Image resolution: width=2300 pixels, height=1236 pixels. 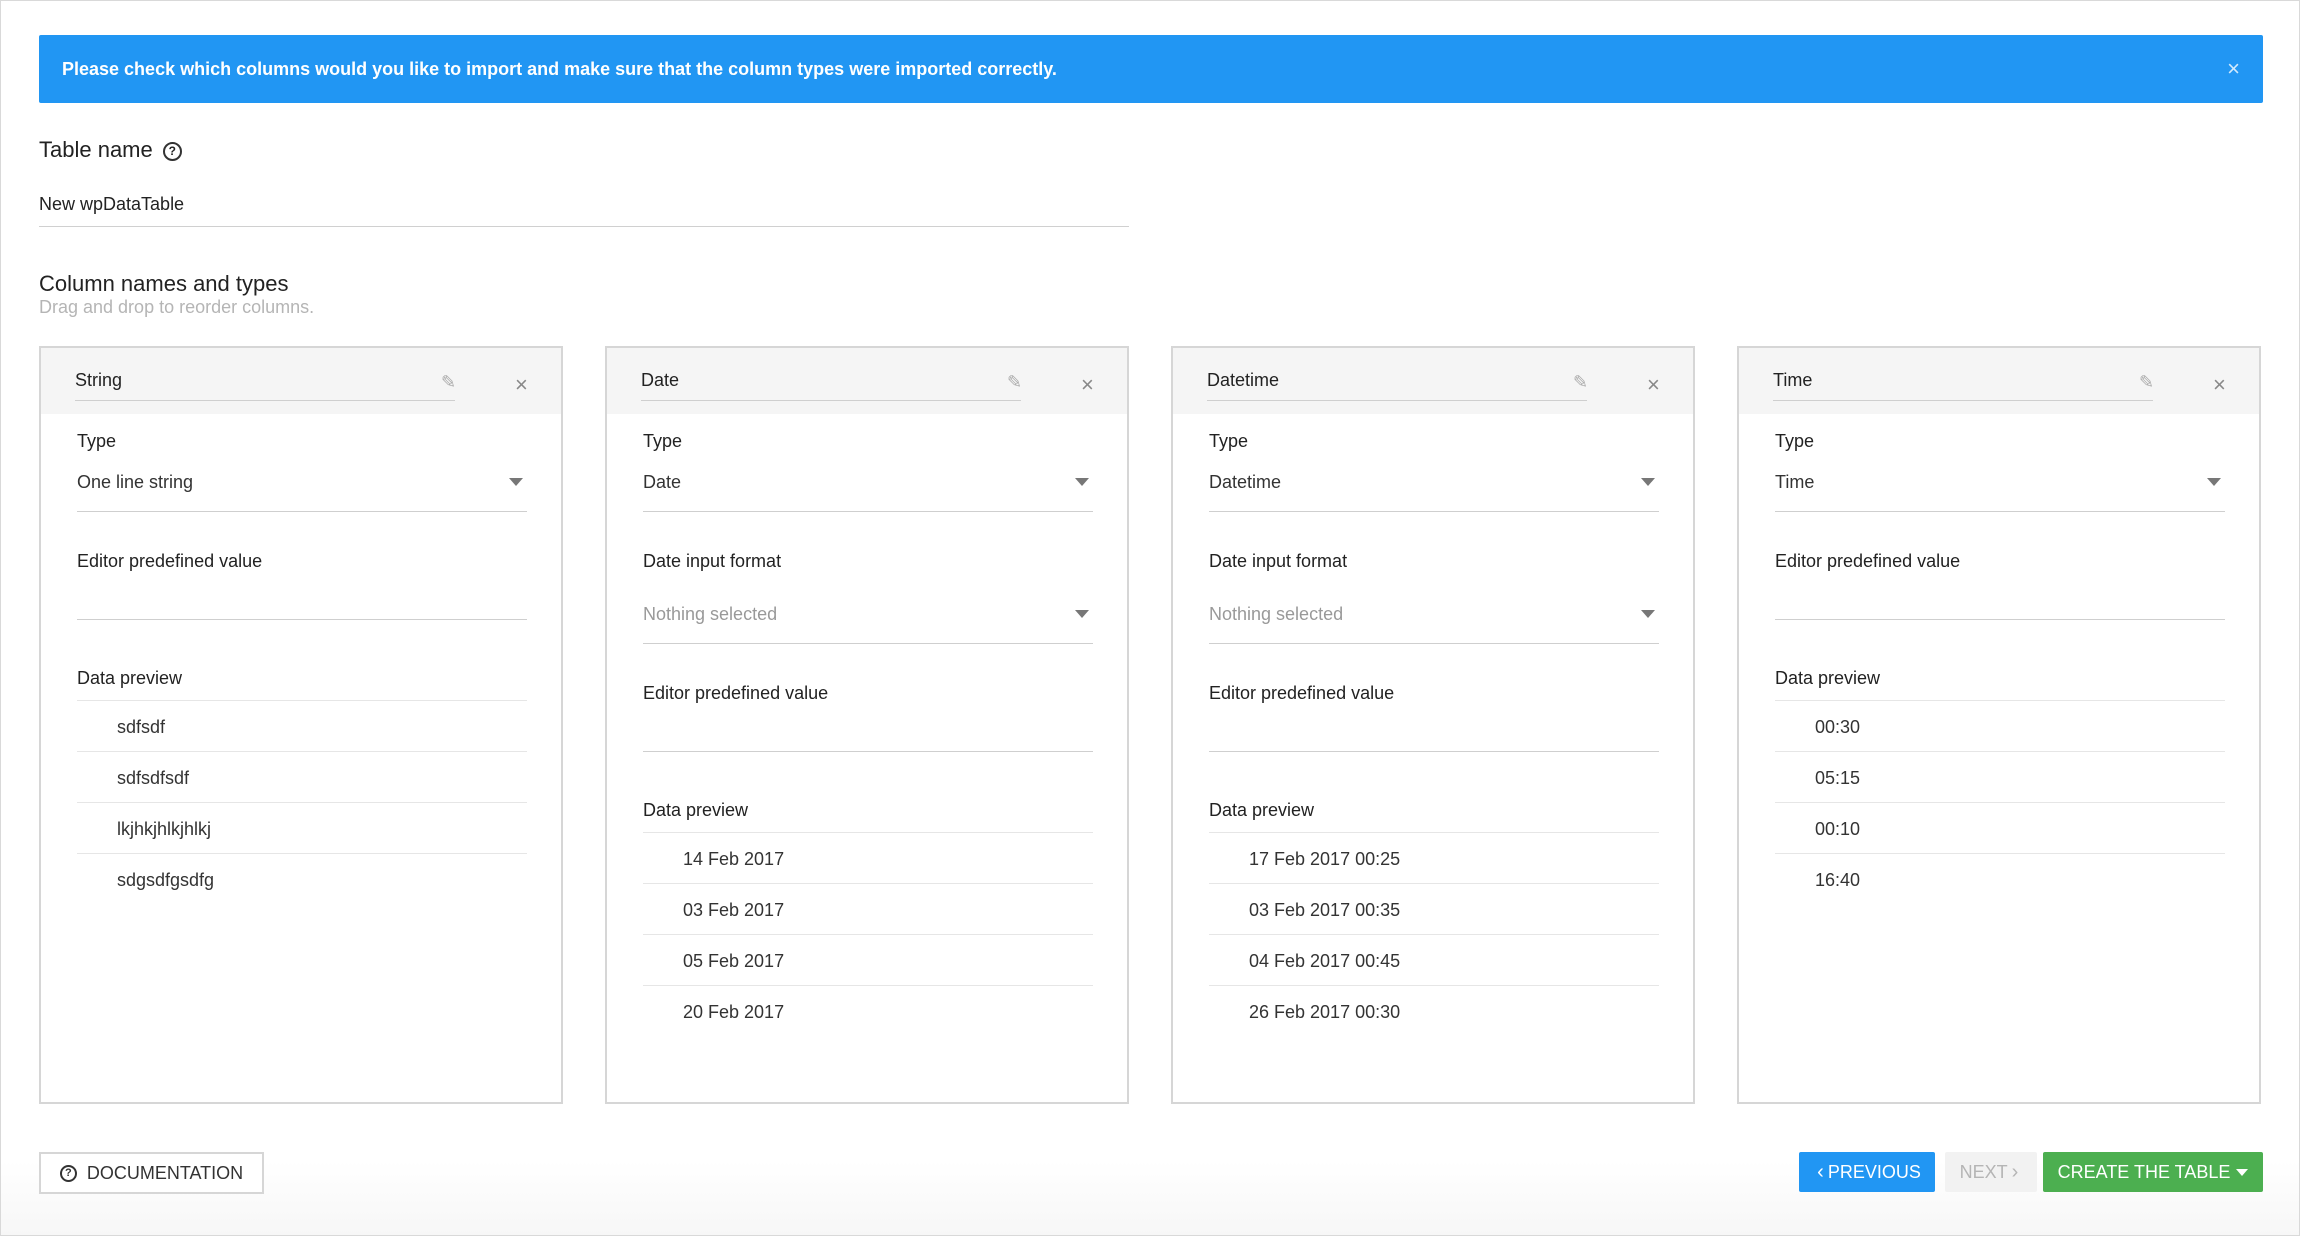 I want to click on list-item: 16:40, so click(x=1838, y=880).